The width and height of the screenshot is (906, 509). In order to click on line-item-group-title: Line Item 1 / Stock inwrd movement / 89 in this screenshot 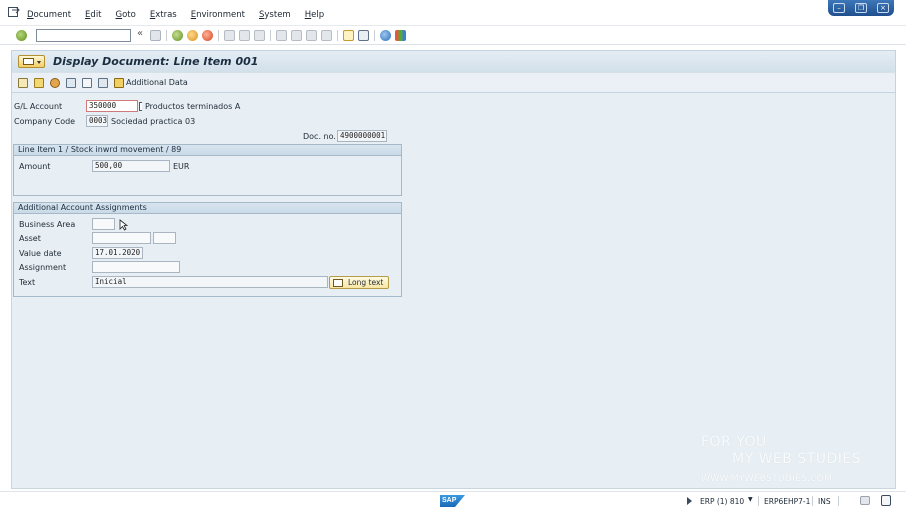, I will do `click(207, 150)`.